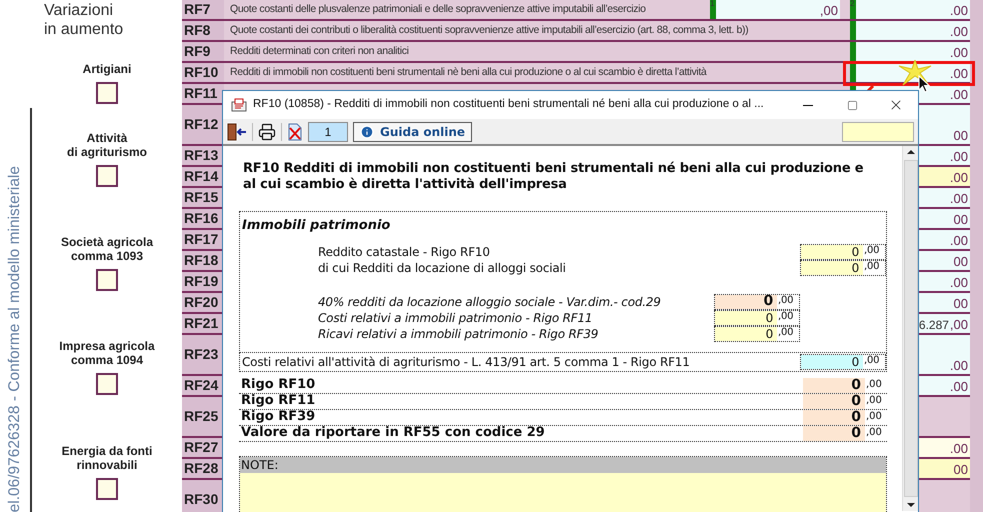 Image resolution: width=983 pixels, height=512 pixels. Describe the element at coordinates (295, 131) in the screenshot. I see `delete-document-icon` at that location.